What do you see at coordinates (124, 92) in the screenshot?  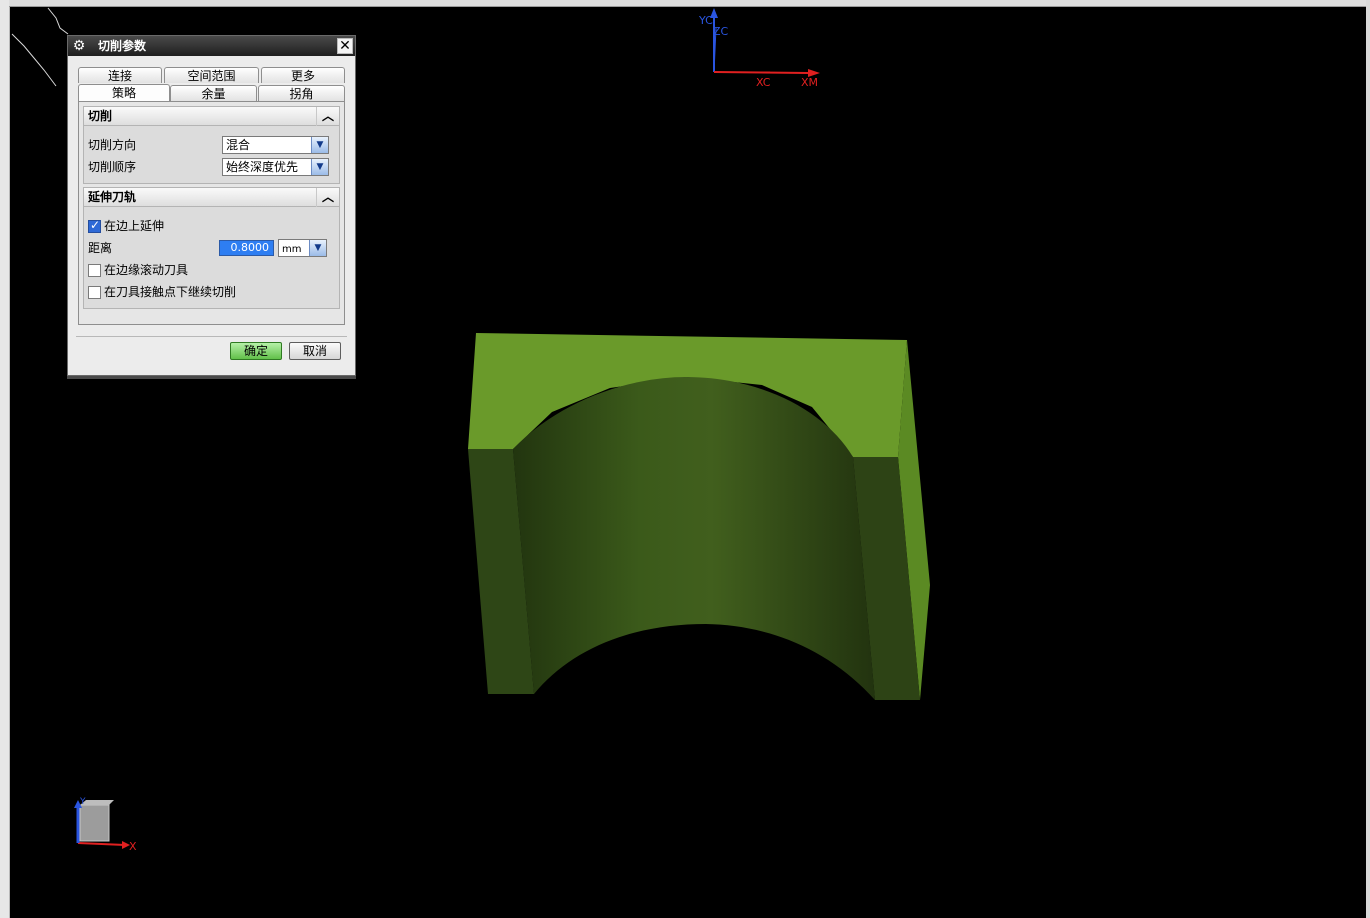 I see `tab-strategy: 策略` at bounding box center [124, 92].